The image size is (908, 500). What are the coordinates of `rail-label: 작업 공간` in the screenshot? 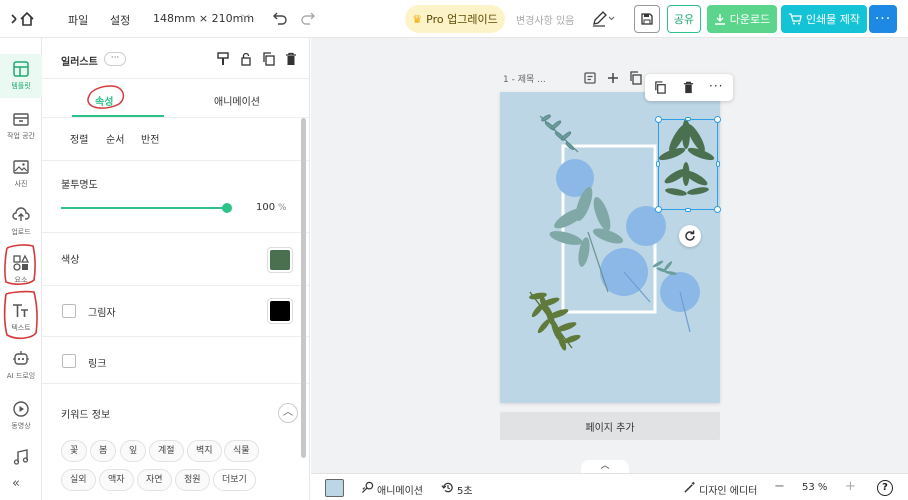 It's located at (21, 136).